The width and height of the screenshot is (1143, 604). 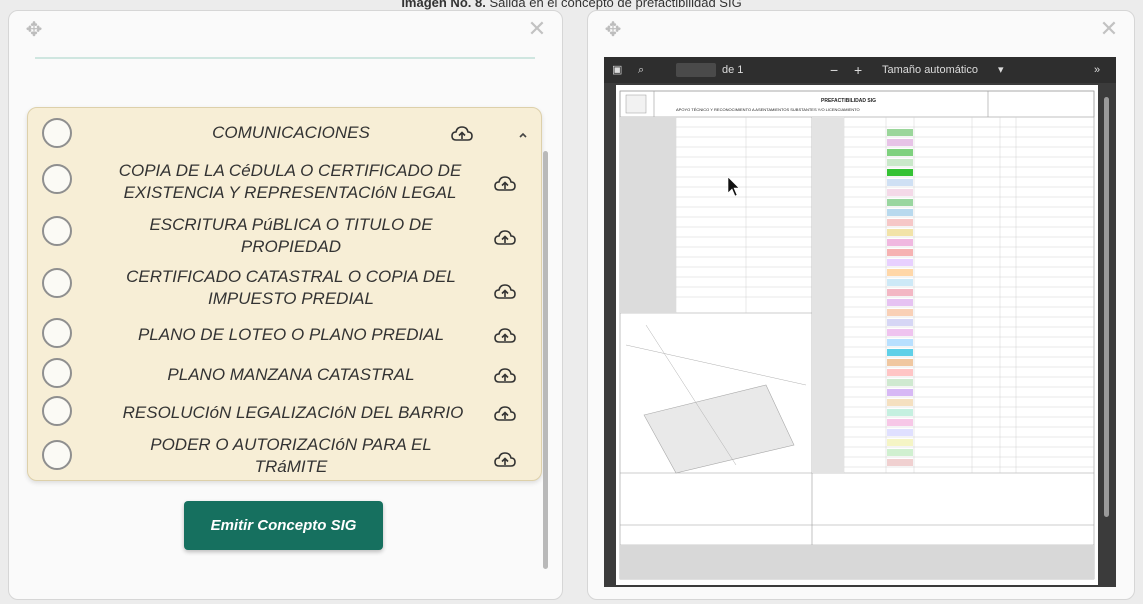 I want to click on divider, so click(x=285, y=58).